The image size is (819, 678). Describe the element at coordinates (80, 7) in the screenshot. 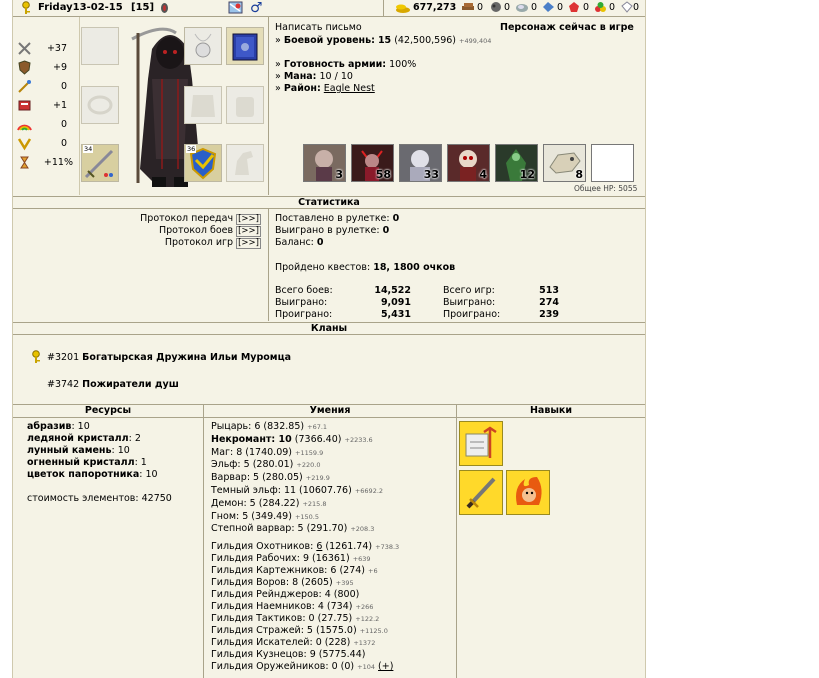

I see `player-name: Friday13-02-15` at that location.